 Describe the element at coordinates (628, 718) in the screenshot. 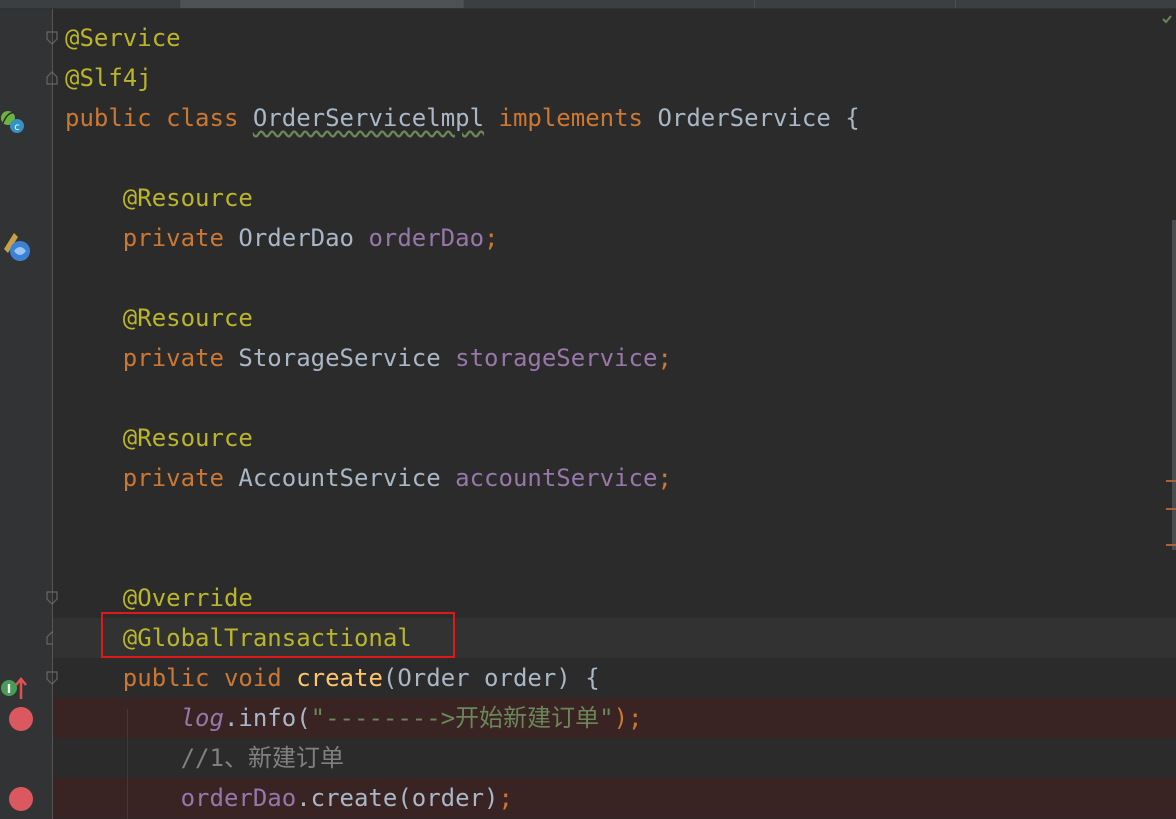

I see `code-token: );` at that location.